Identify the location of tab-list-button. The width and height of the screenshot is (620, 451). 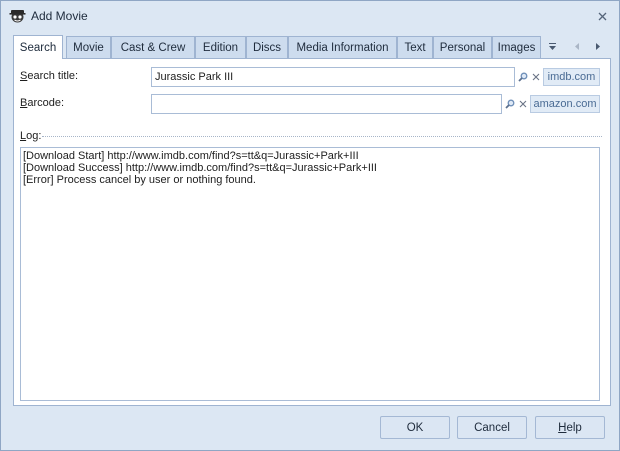
(552, 46).